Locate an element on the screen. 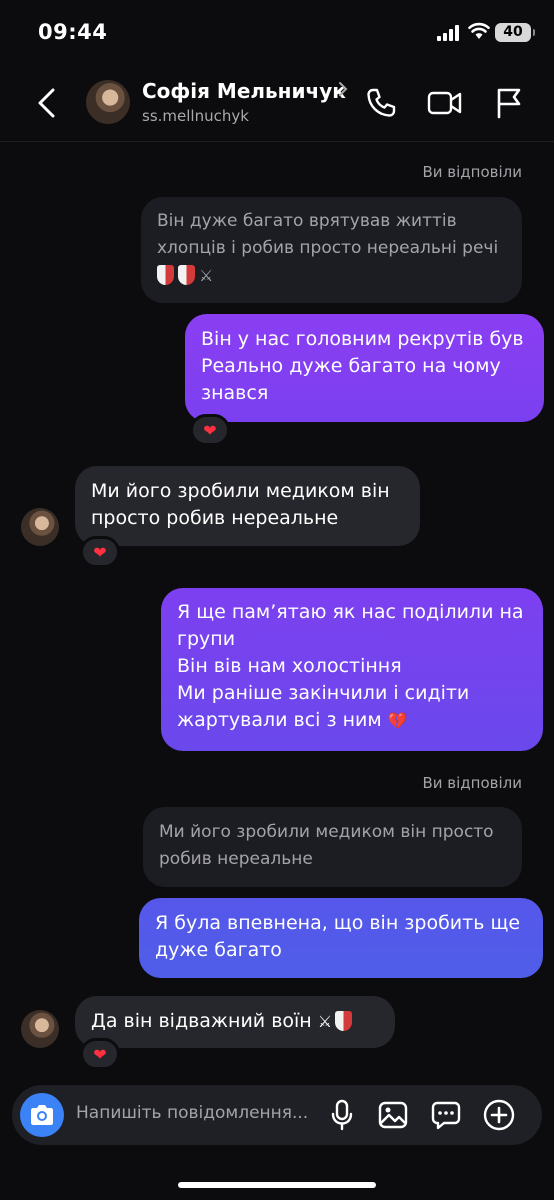 The width and height of the screenshot is (554, 1200). more-actions-button is located at coordinates (499, 1115).